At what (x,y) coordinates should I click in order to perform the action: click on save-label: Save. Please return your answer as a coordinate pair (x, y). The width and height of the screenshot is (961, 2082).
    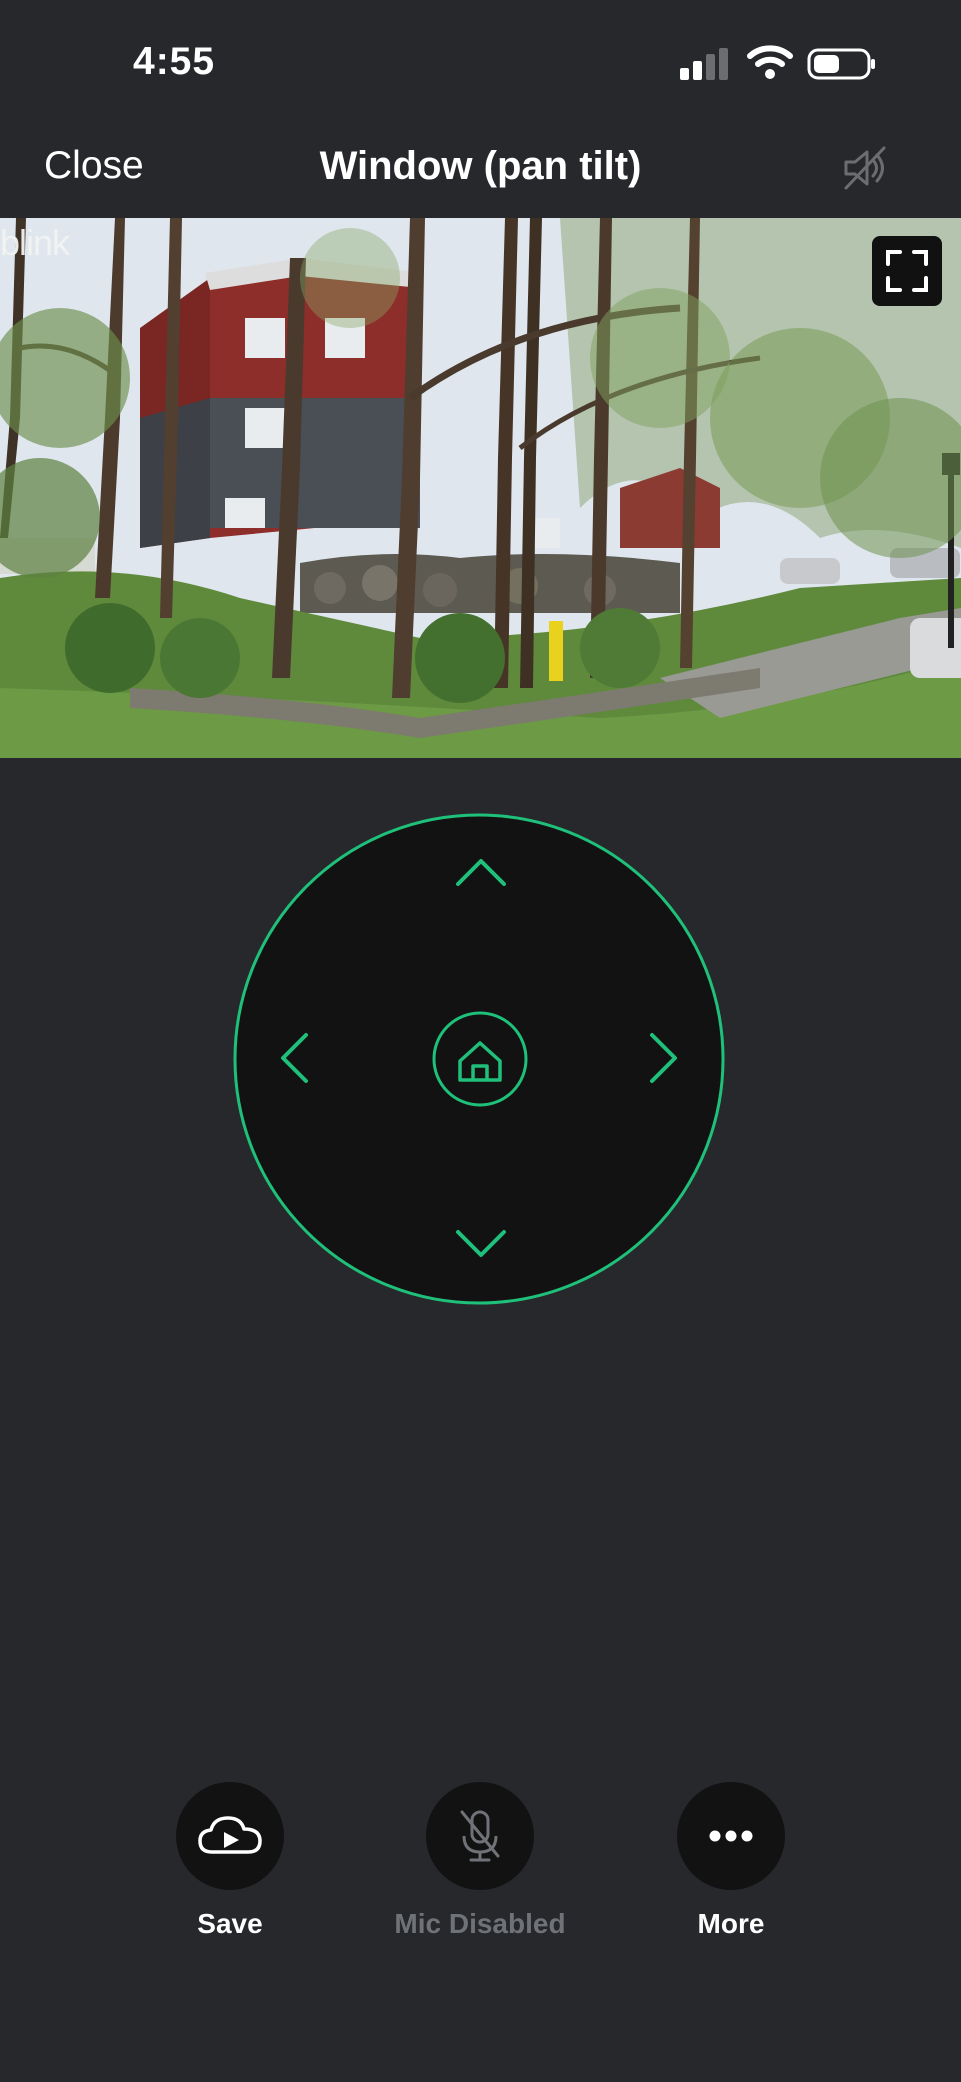
    Looking at the image, I should click on (230, 1923).